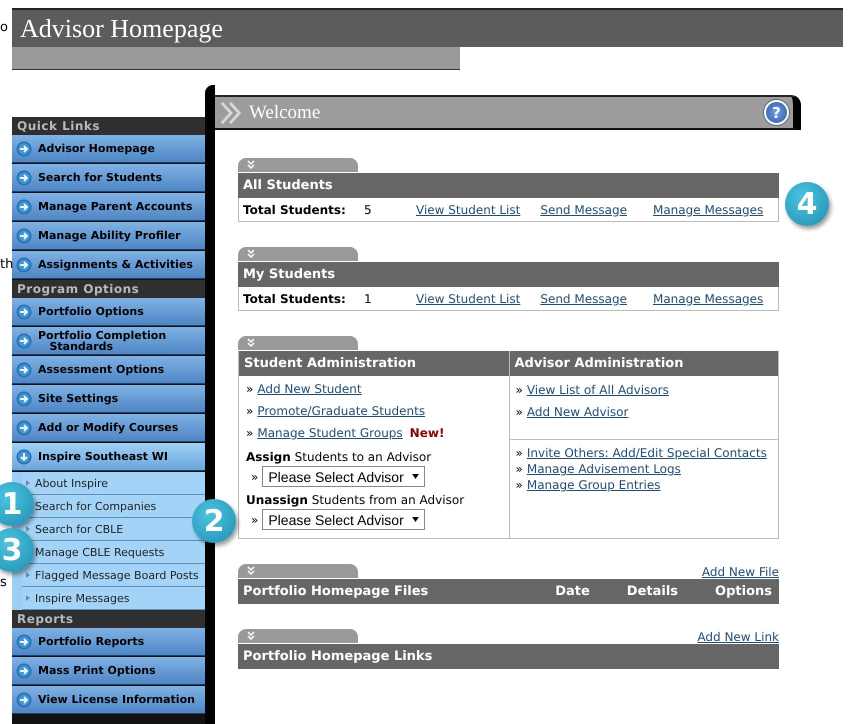 The height and width of the screenshot is (724, 848). Describe the element at coordinates (593, 485) in the screenshot. I see `admin-link: Manage Group Entries` at that location.